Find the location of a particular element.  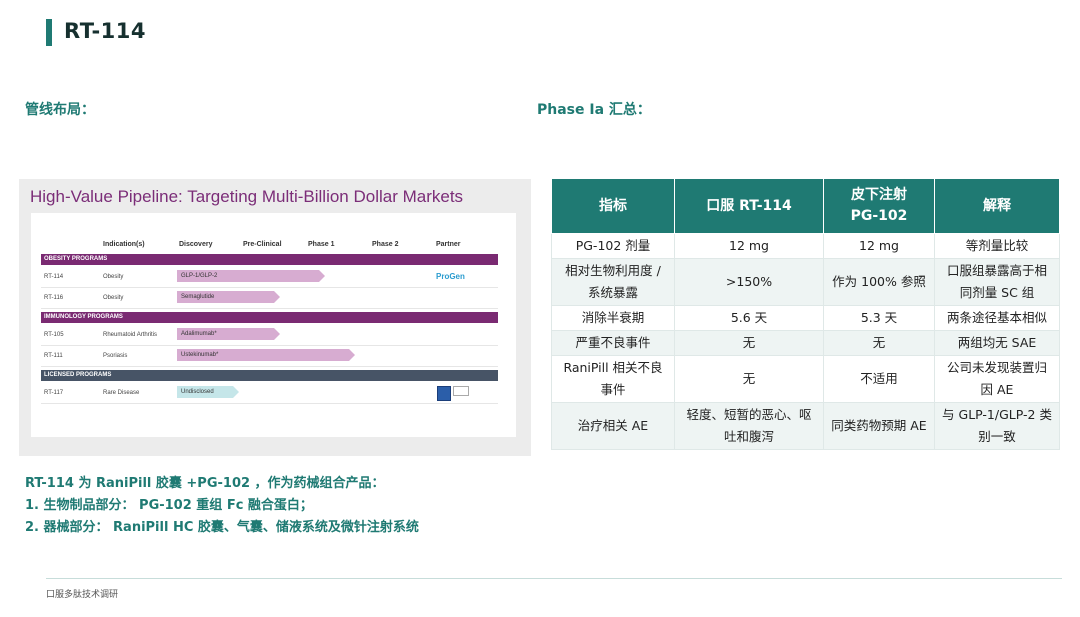

cell: 不适用 is located at coordinates (879, 379).